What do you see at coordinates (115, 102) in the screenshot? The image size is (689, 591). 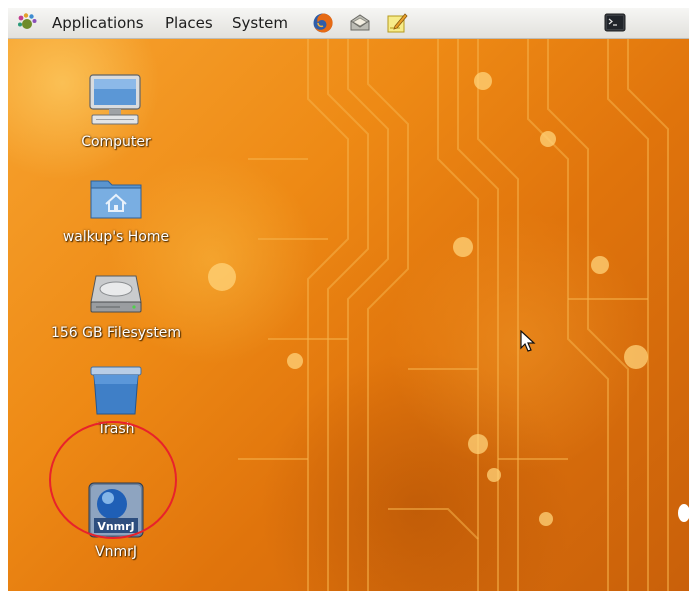 I see `computer-icon` at bounding box center [115, 102].